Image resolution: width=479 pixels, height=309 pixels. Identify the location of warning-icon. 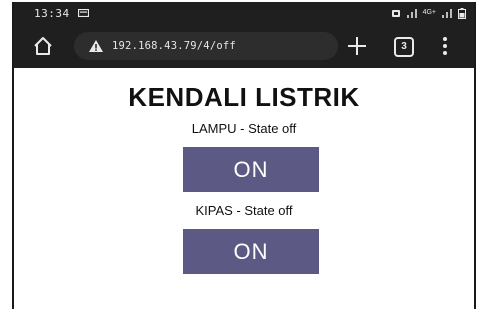
(96, 46).